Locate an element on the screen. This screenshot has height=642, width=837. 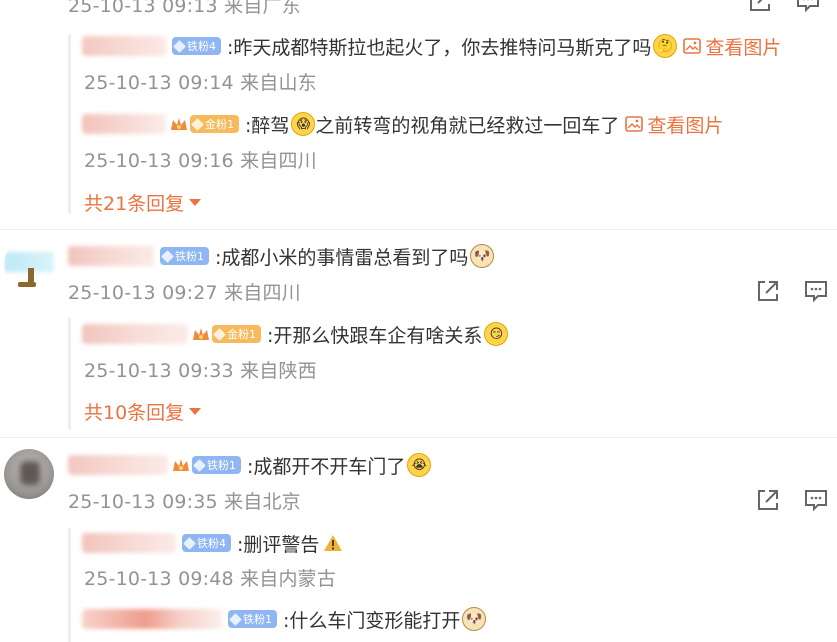
comment-meta: 25-10-13 09:27 来自四川 is located at coordinates (184, 293).